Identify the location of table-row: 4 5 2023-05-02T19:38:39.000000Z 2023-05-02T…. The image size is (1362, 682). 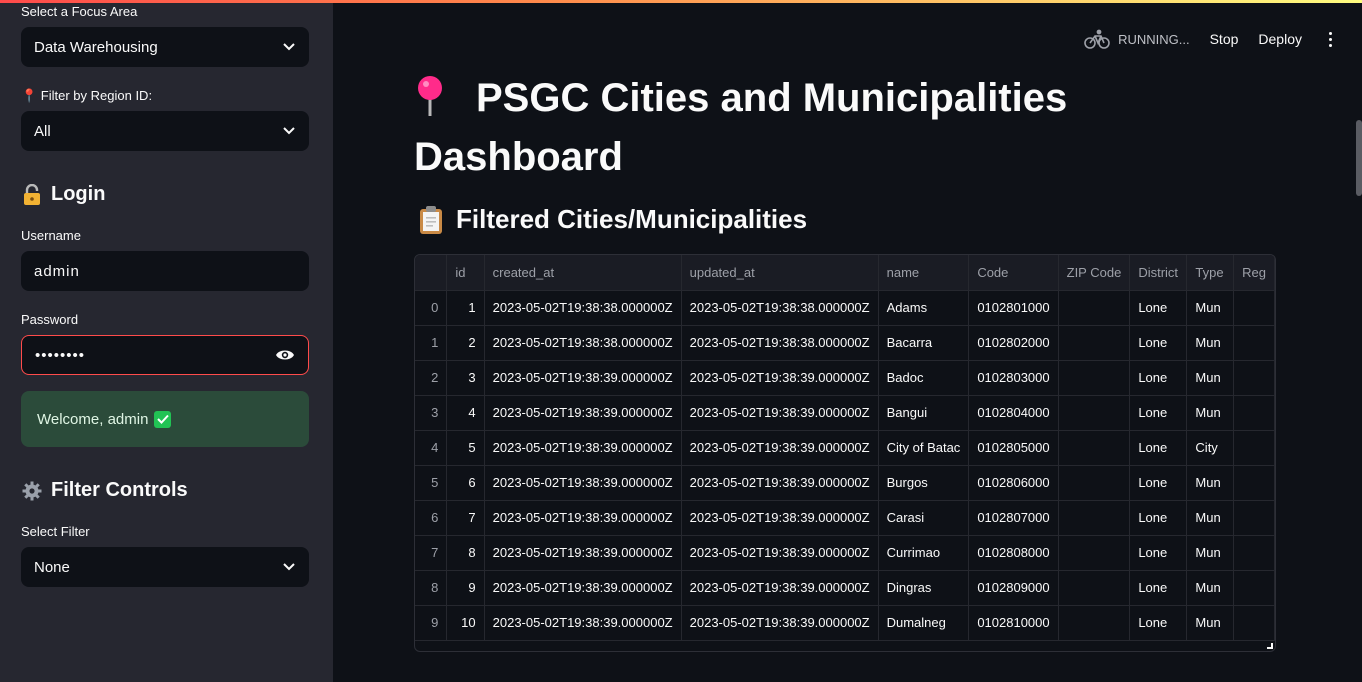
(845, 448).